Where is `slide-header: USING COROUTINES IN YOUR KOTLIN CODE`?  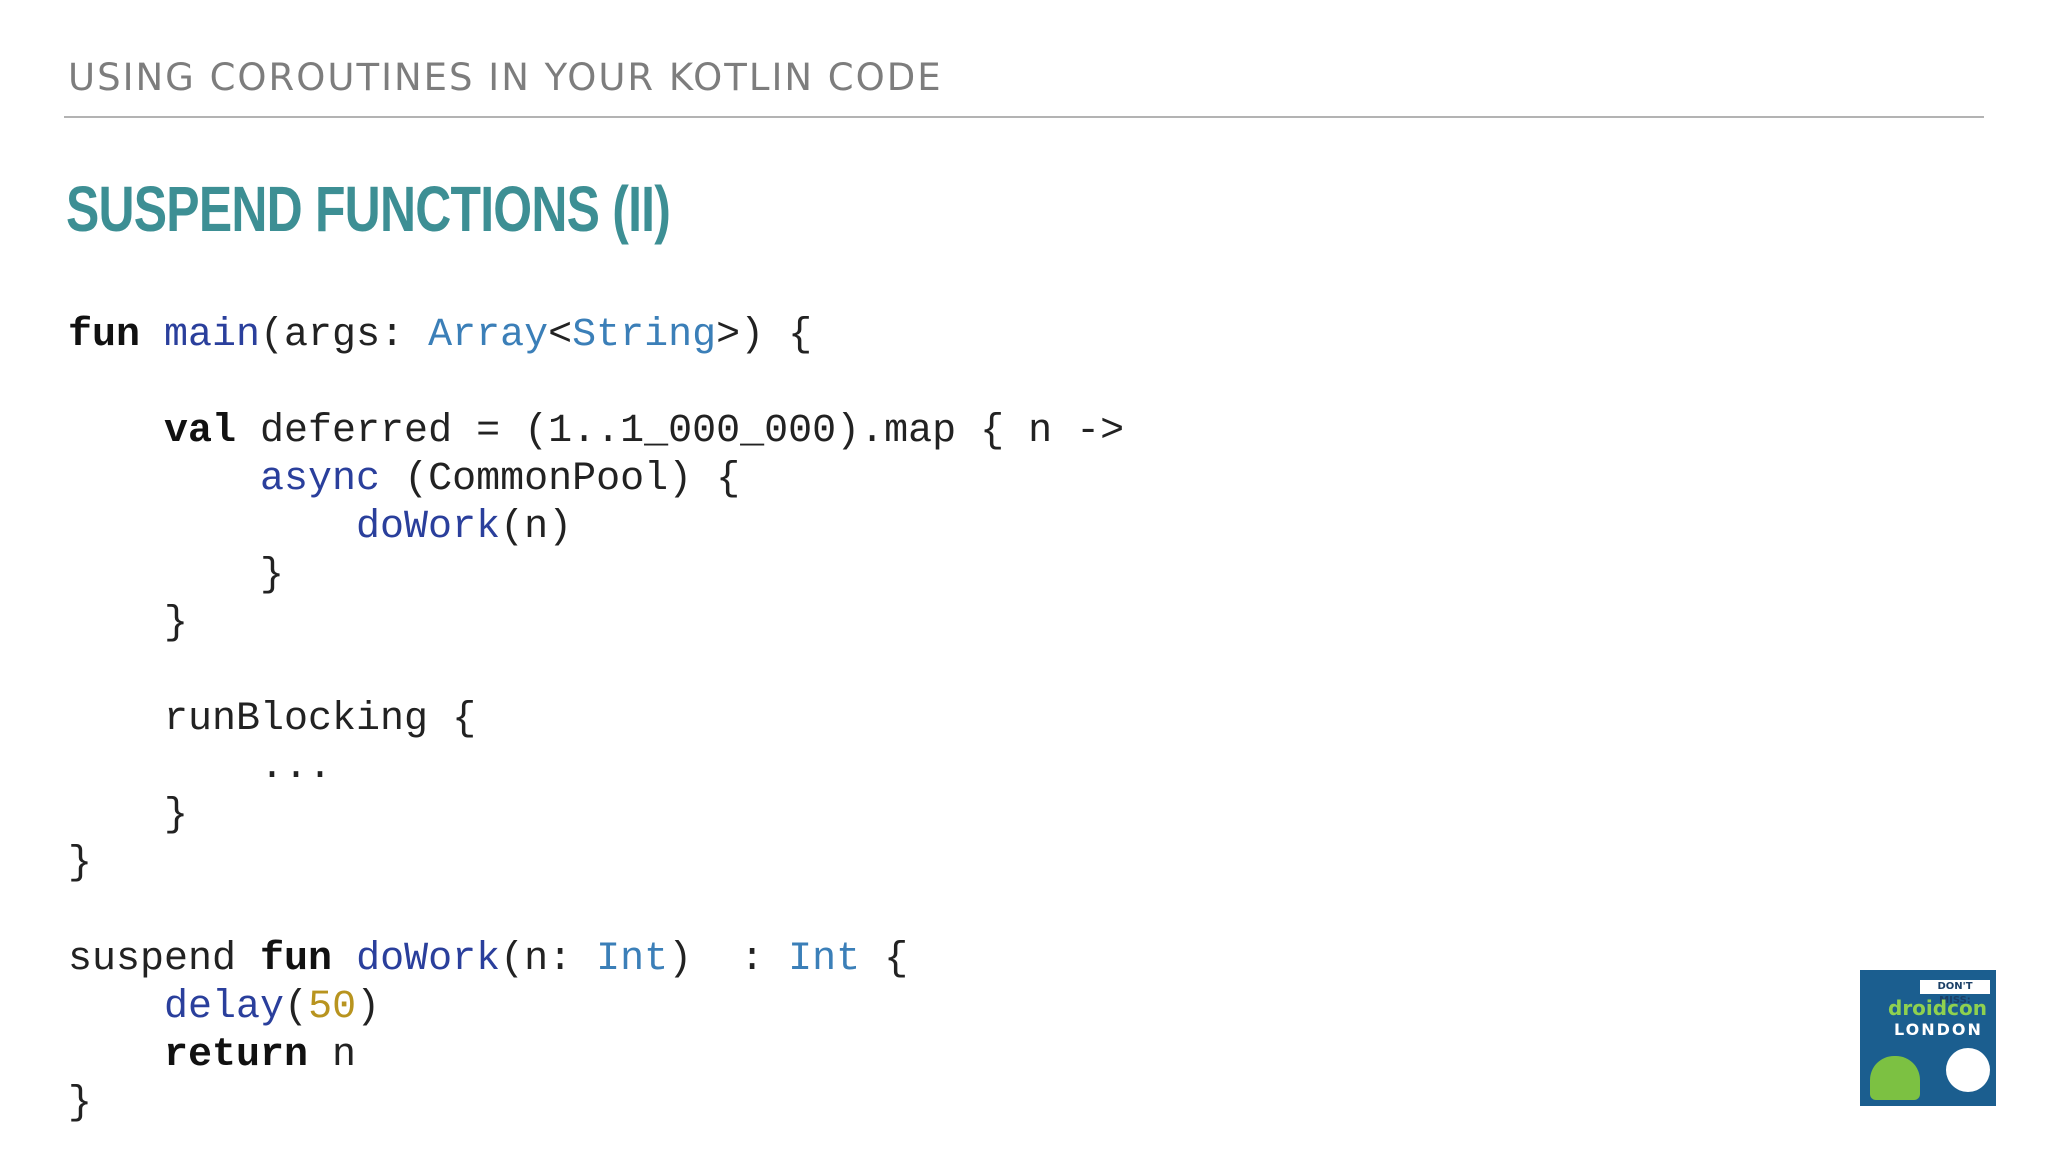
slide-header: USING COROUTINES IN YOUR KOTLIN CODE is located at coordinates (505, 77).